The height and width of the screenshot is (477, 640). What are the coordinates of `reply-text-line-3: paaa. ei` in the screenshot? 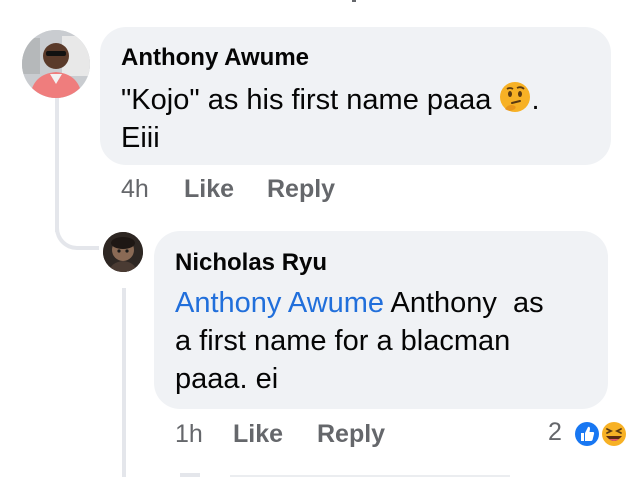 It's located at (227, 379).